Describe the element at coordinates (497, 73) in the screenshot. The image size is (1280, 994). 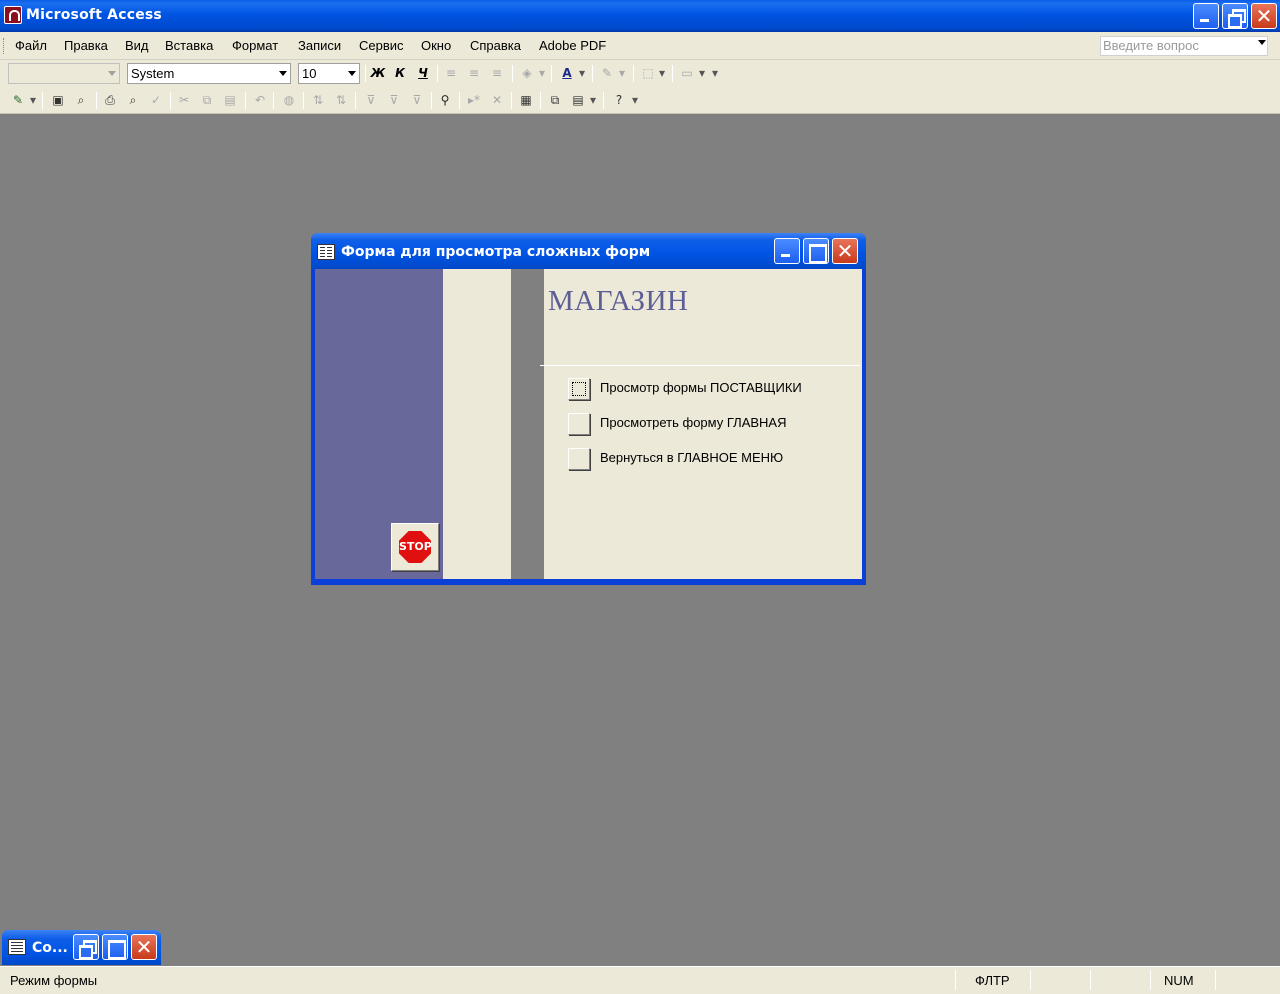
I see `align-right-icon: ≡` at that location.